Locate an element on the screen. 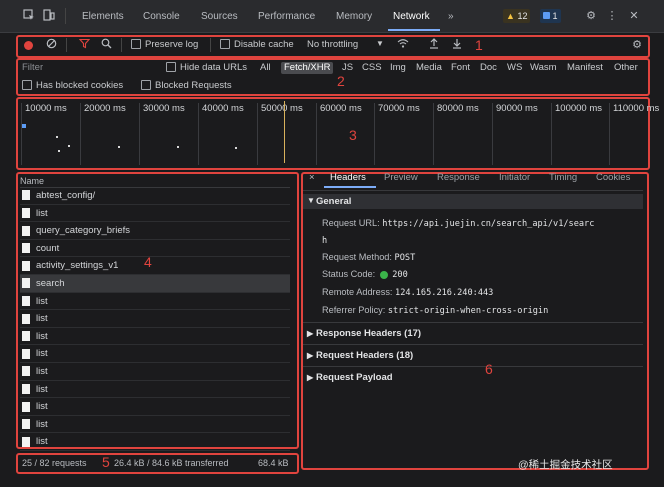  settings-gear-icon: ⚙ is located at coordinates (591, 16).